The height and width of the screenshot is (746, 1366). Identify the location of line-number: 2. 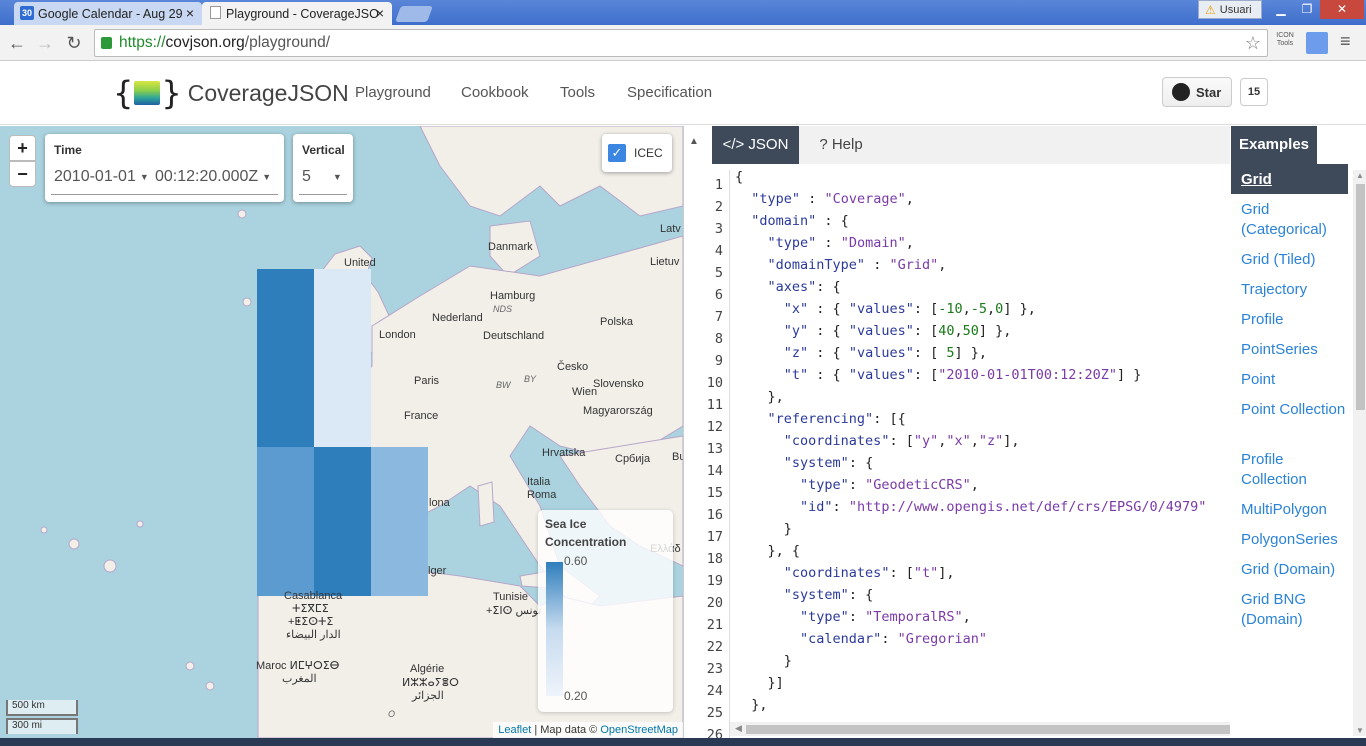
(718, 207).